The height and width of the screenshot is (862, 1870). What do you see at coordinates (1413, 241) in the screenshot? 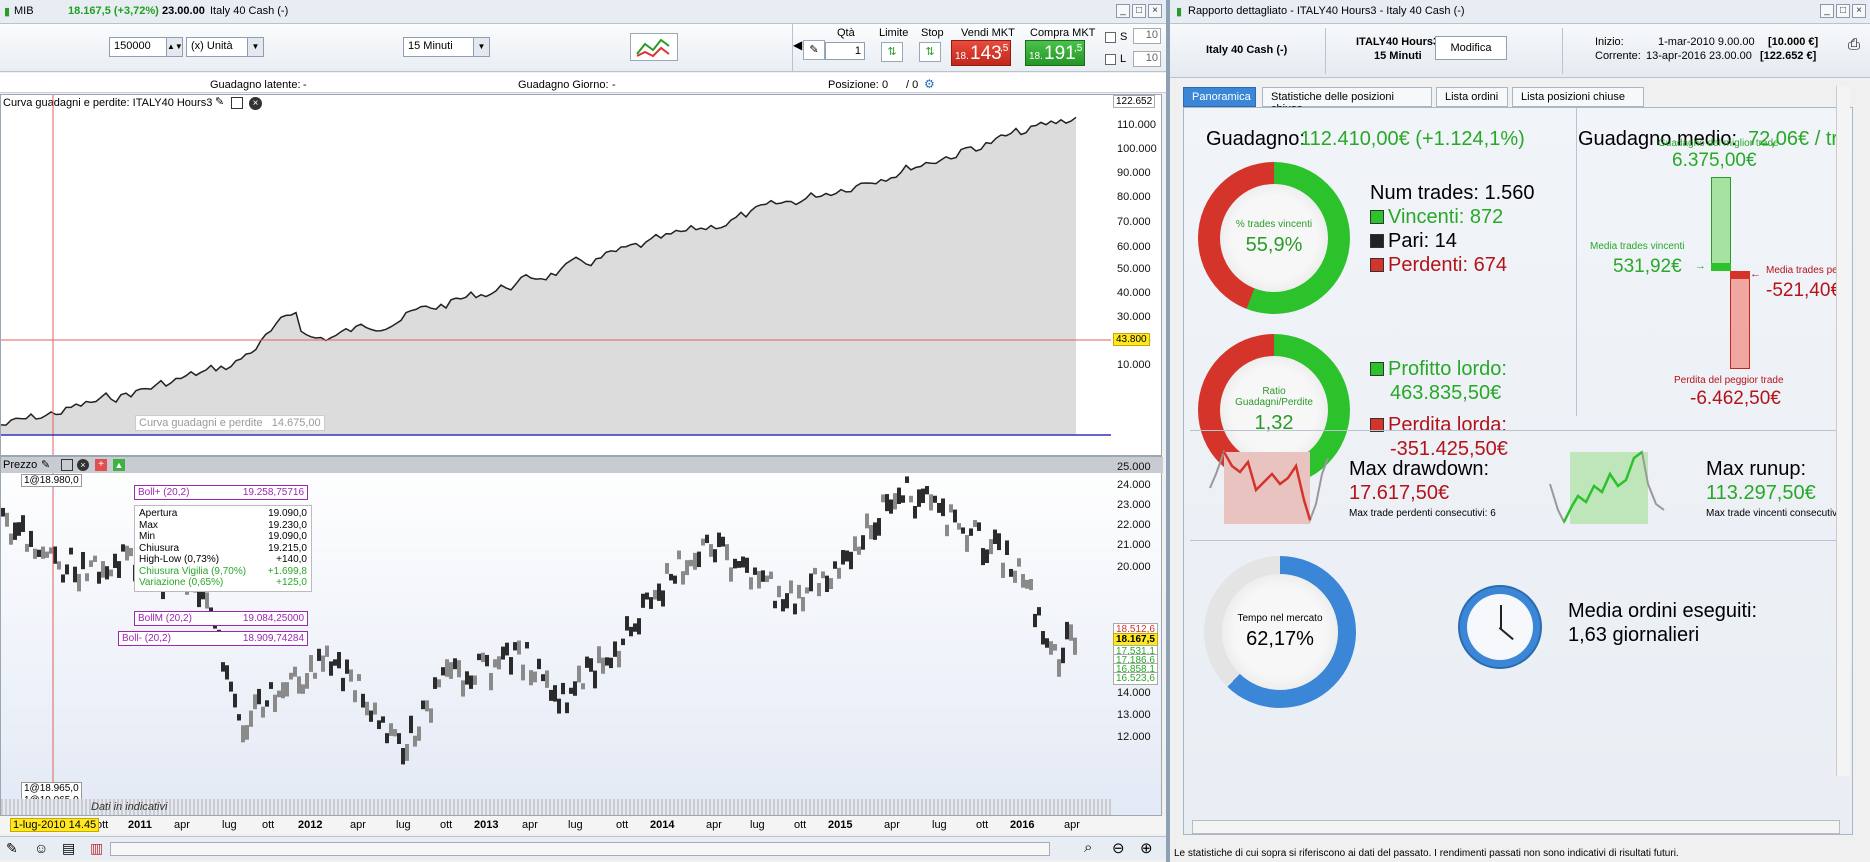
I see `even-row: Pari: 14` at bounding box center [1413, 241].